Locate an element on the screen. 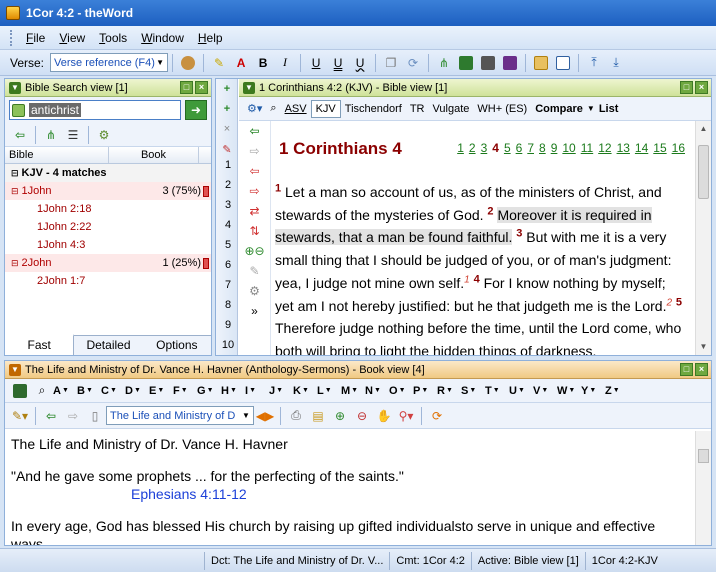 The width and height of the screenshot is (716, 572). underline-double-icon: U is located at coordinates (338, 63).